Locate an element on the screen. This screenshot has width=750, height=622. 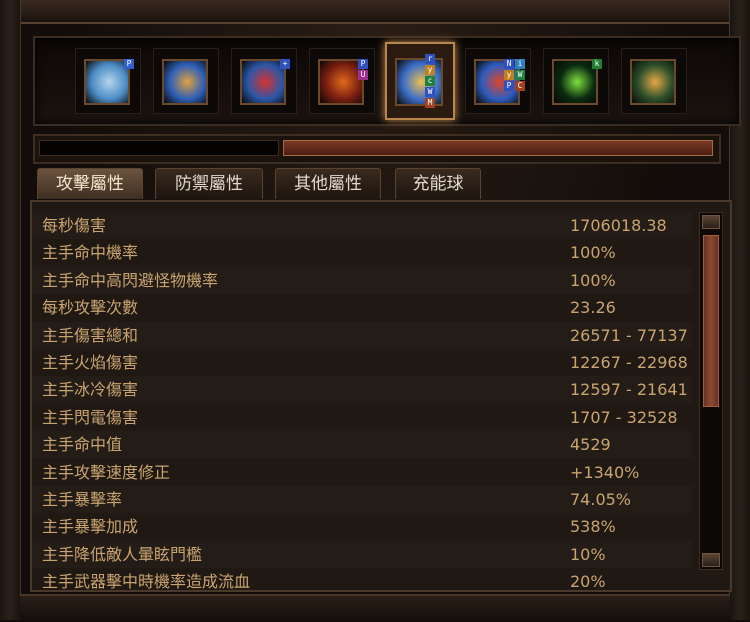
rune-marker: i is located at coordinates (520, 64).